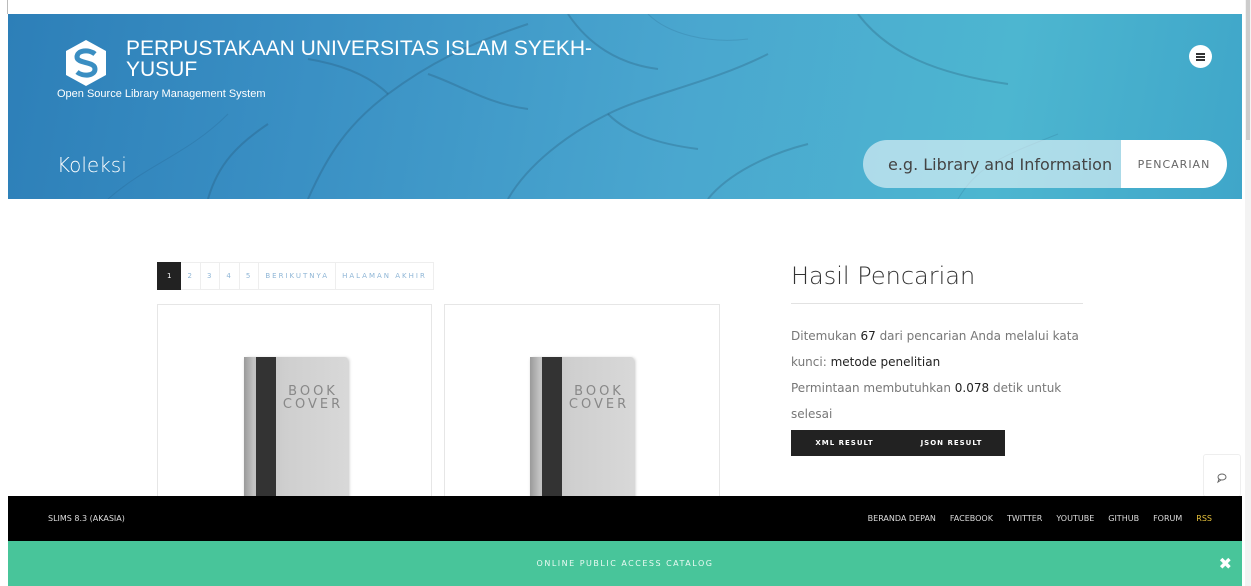  I want to click on page-link-1: 1, so click(169, 276).